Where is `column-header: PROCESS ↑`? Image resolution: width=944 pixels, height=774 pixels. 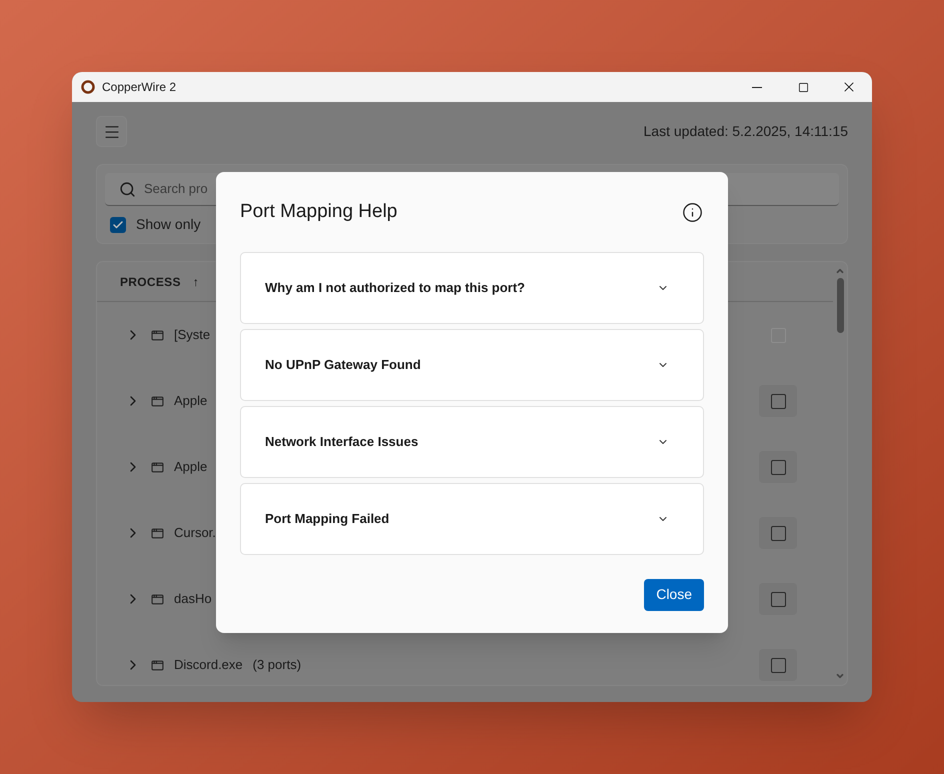
column-header: PROCESS ↑ is located at coordinates (160, 281).